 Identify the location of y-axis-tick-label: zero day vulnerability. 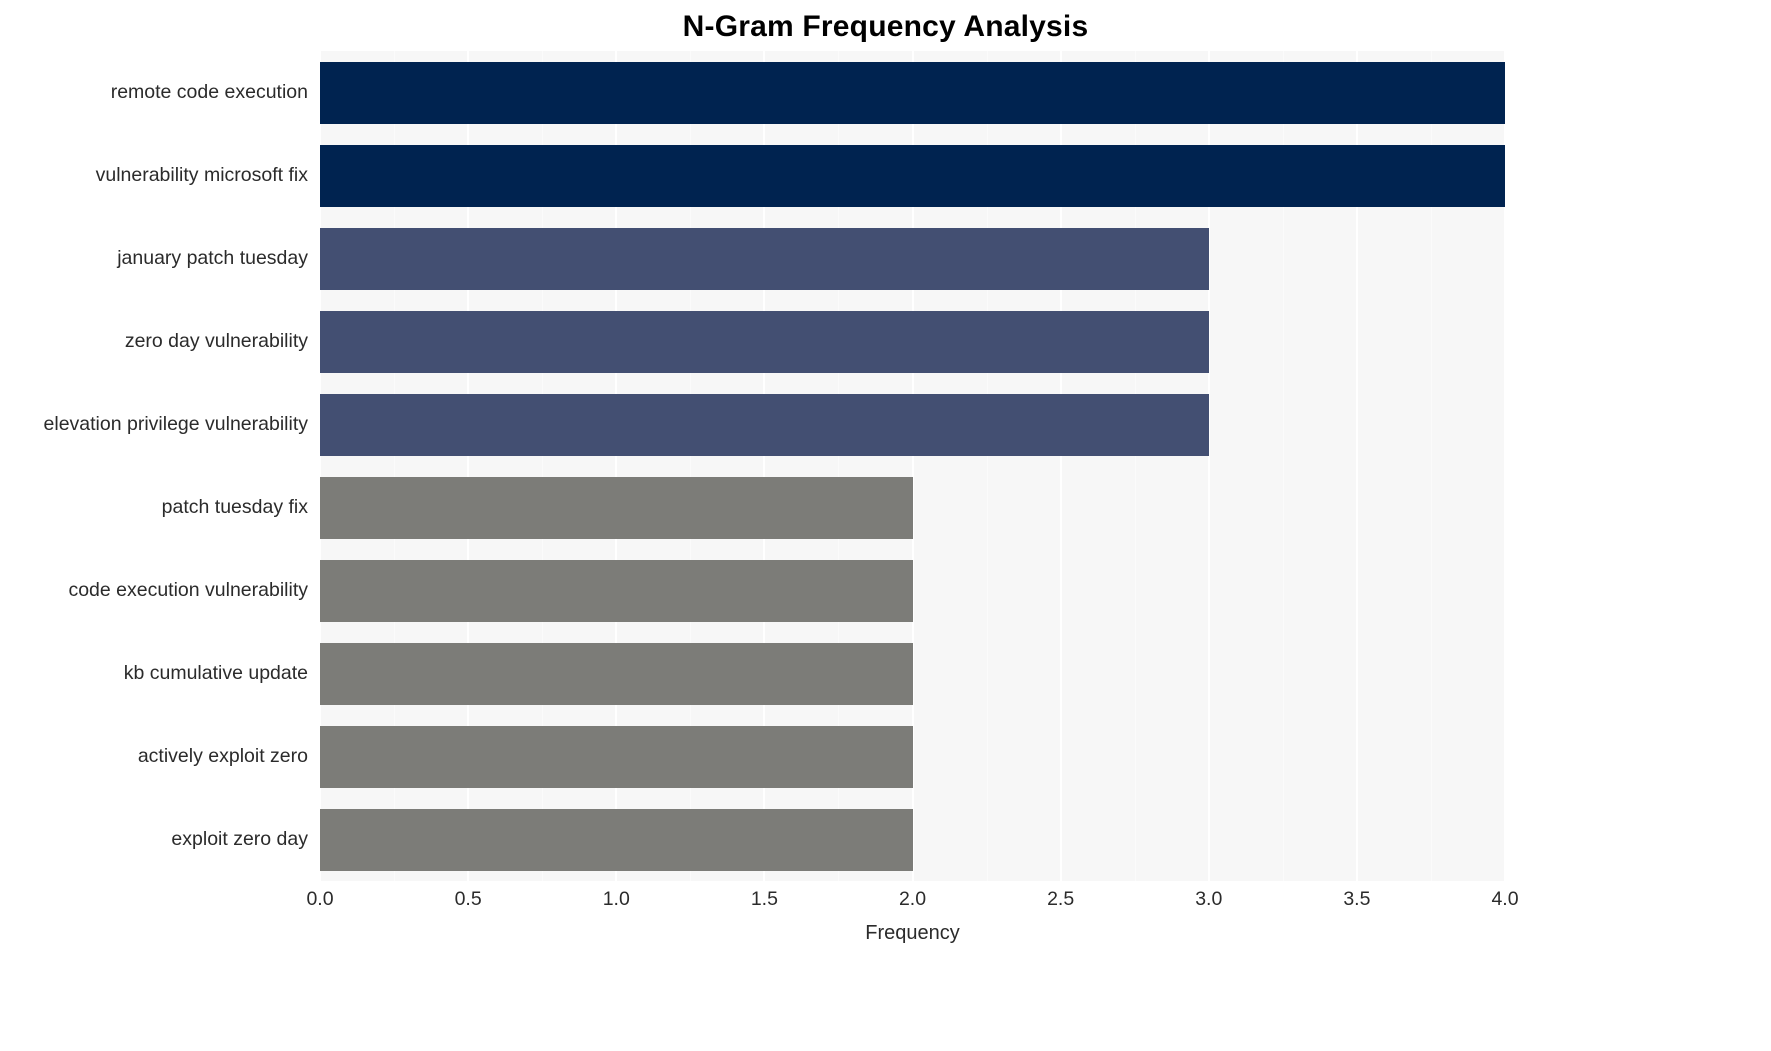
(216, 340).